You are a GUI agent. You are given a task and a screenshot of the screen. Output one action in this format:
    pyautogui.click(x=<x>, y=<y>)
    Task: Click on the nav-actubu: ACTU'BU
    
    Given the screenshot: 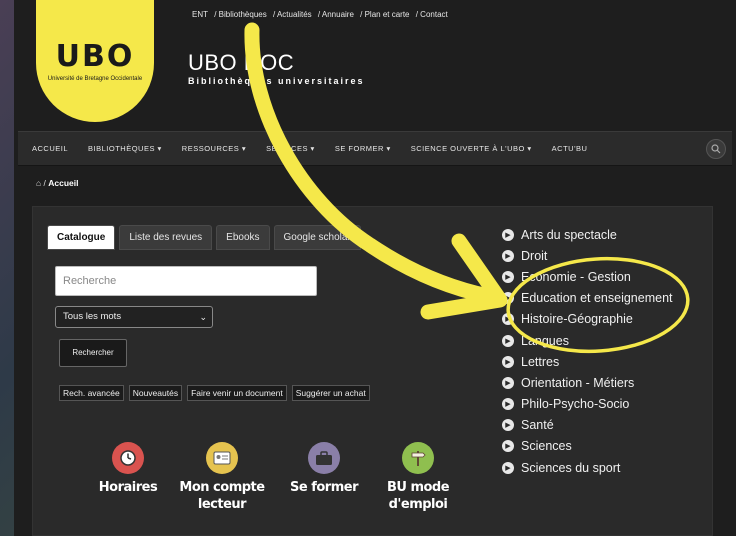 What is the action you would take?
    pyautogui.click(x=570, y=148)
    